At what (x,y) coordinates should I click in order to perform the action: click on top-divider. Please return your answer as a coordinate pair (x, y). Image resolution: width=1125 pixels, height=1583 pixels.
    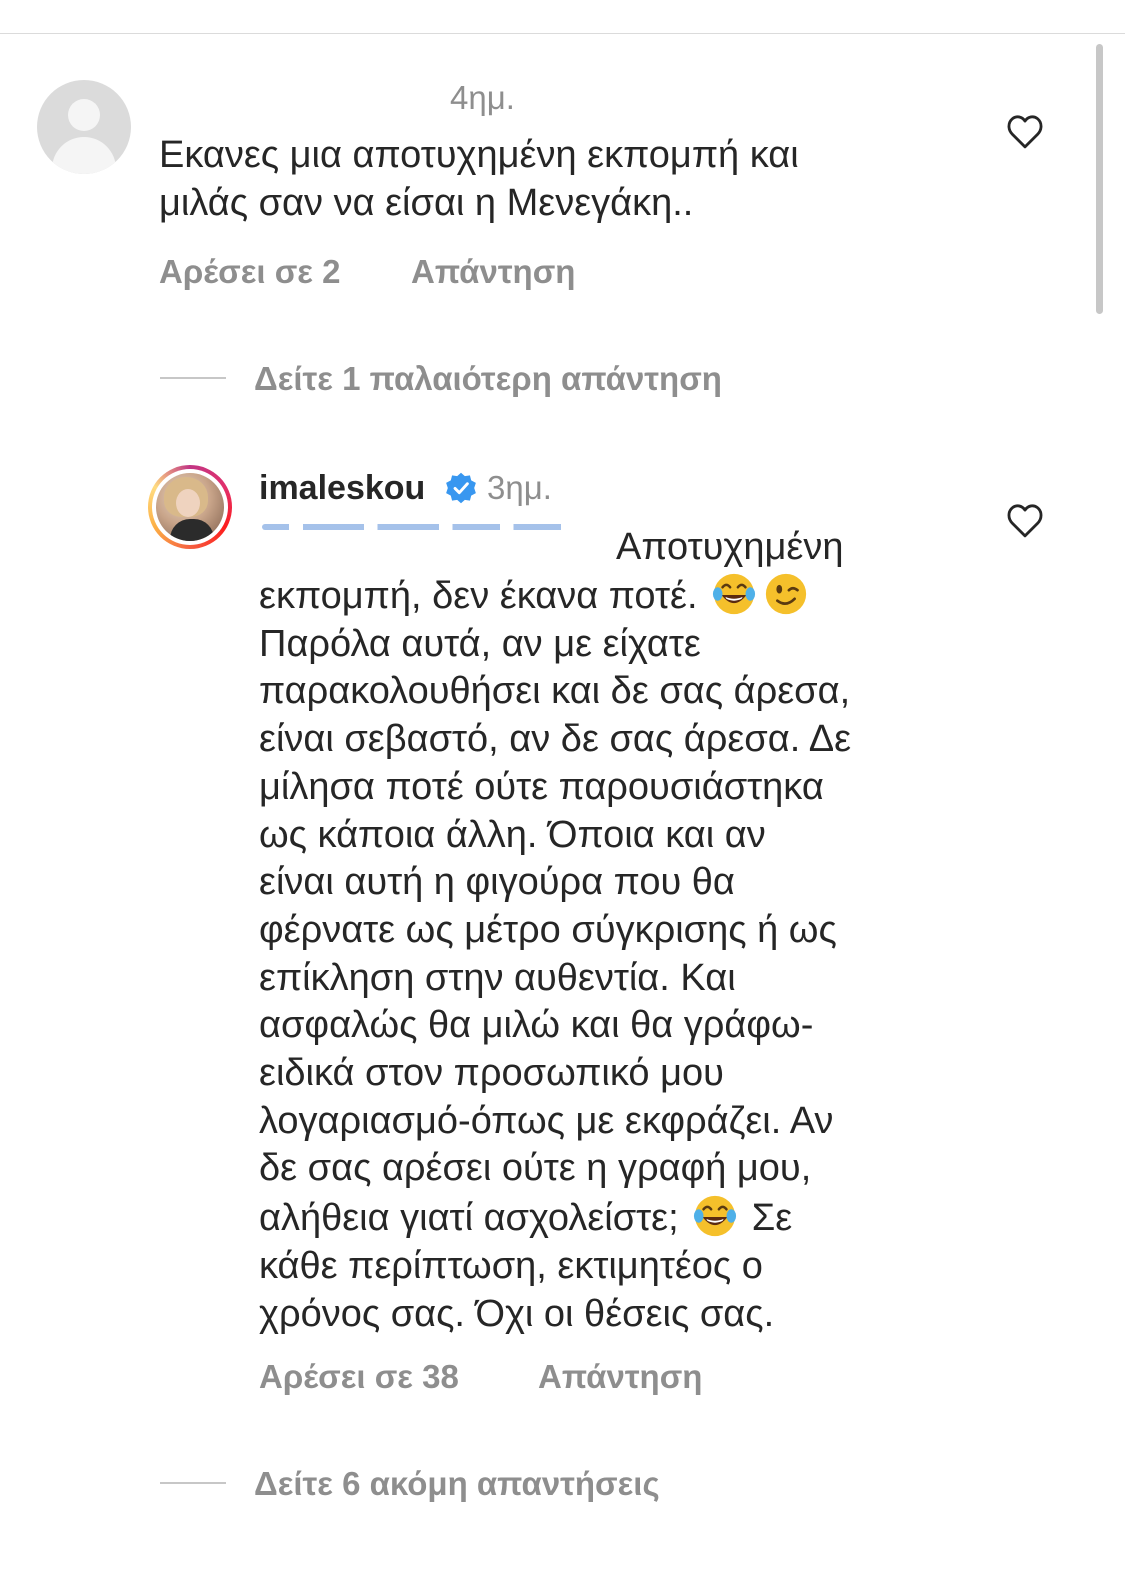
    Looking at the image, I should click on (562, 33).